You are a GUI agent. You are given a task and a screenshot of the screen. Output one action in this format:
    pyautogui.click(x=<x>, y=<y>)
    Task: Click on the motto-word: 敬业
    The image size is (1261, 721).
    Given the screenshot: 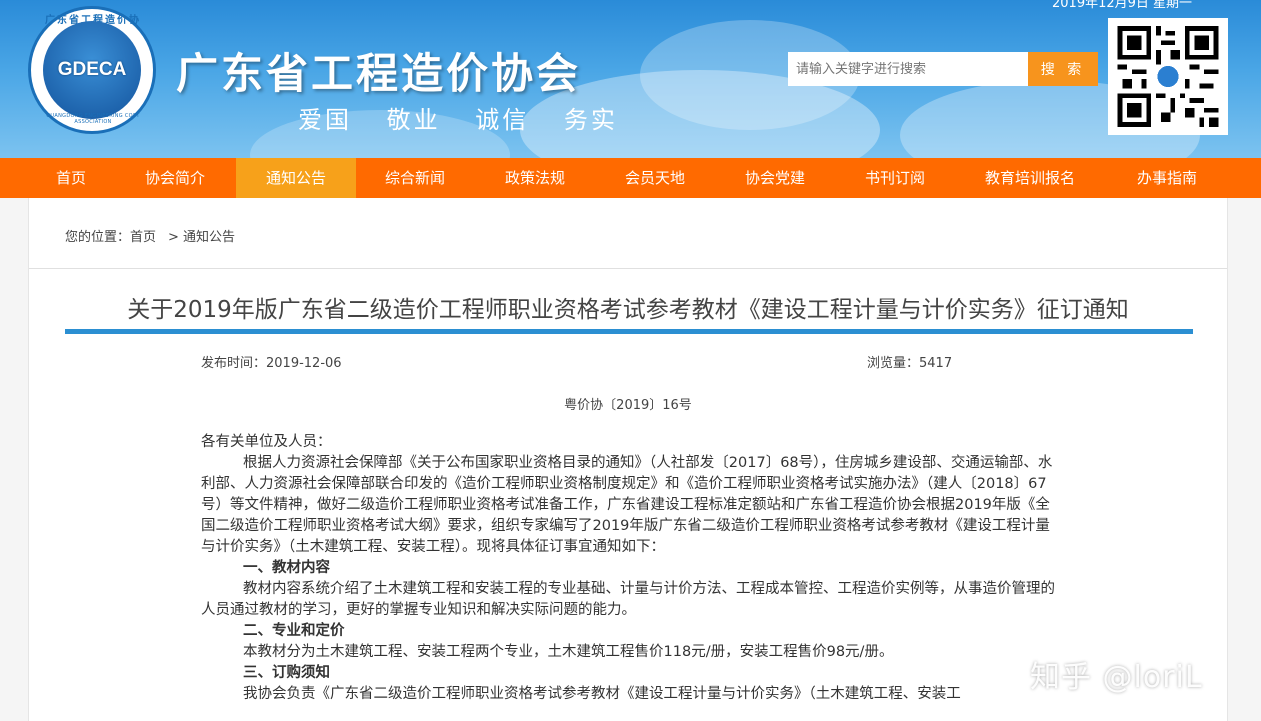 What is the action you would take?
    pyautogui.click(x=413, y=120)
    